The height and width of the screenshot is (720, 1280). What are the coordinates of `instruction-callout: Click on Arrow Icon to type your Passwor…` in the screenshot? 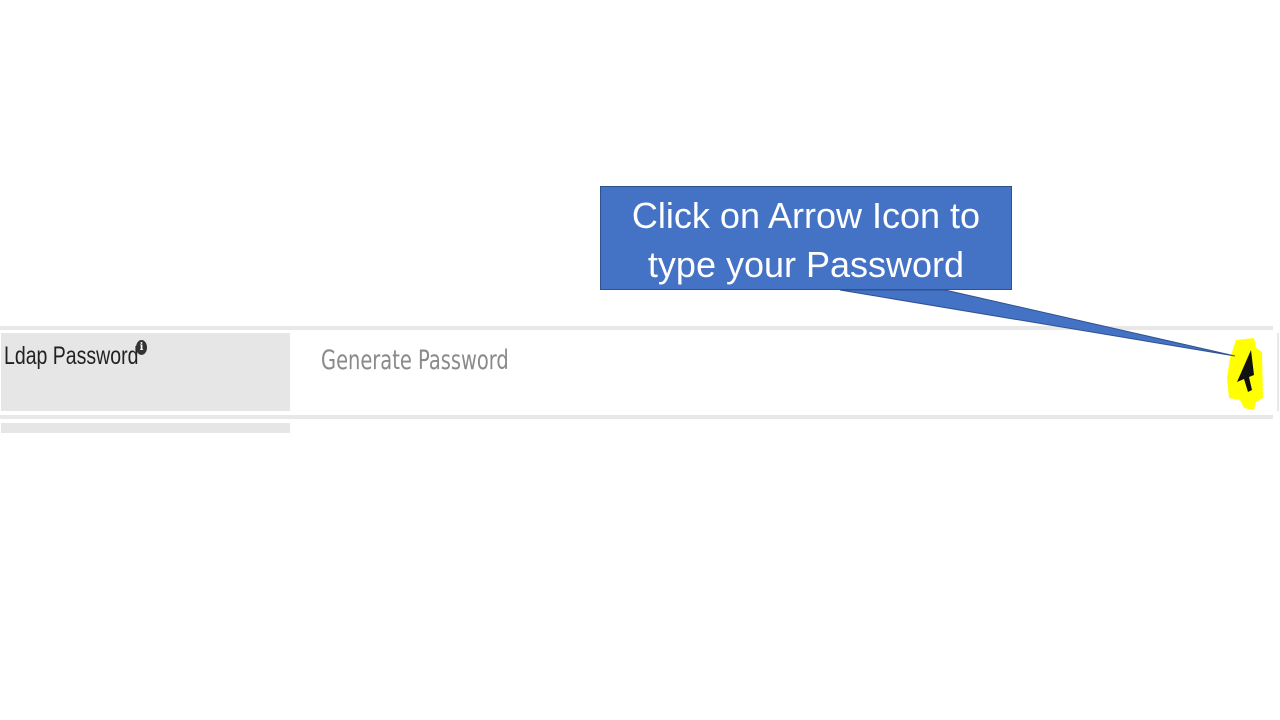 It's located at (806, 238).